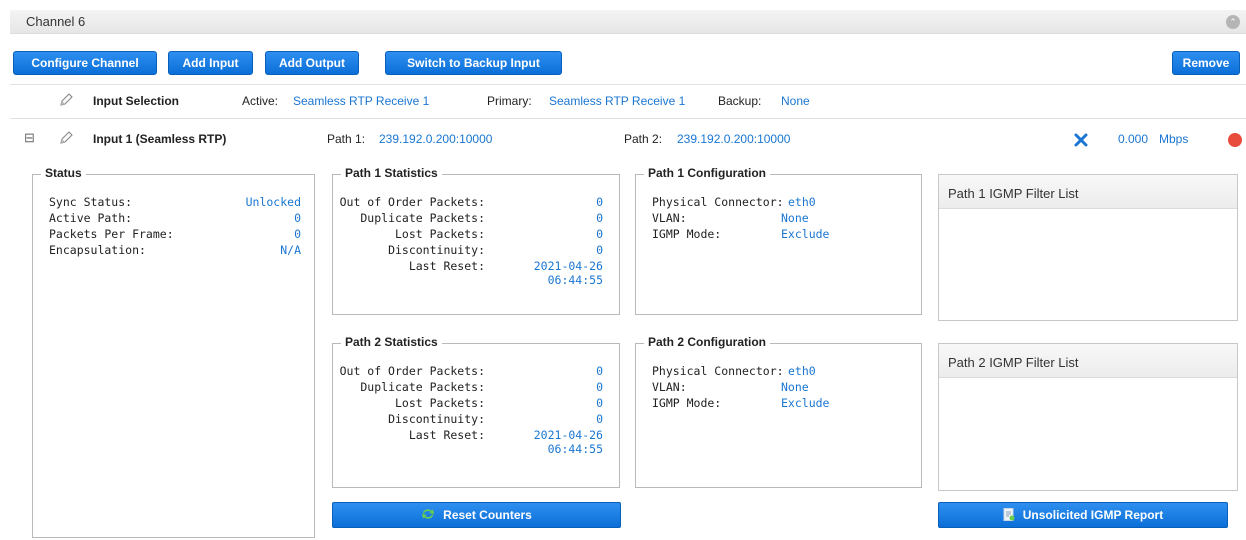 The height and width of the screenshot is (540, 1246). Describe the element at coordinates (473, 63) in the screenshot. I see `switch-backup-input-button: Switch to Backup Input` at that location.